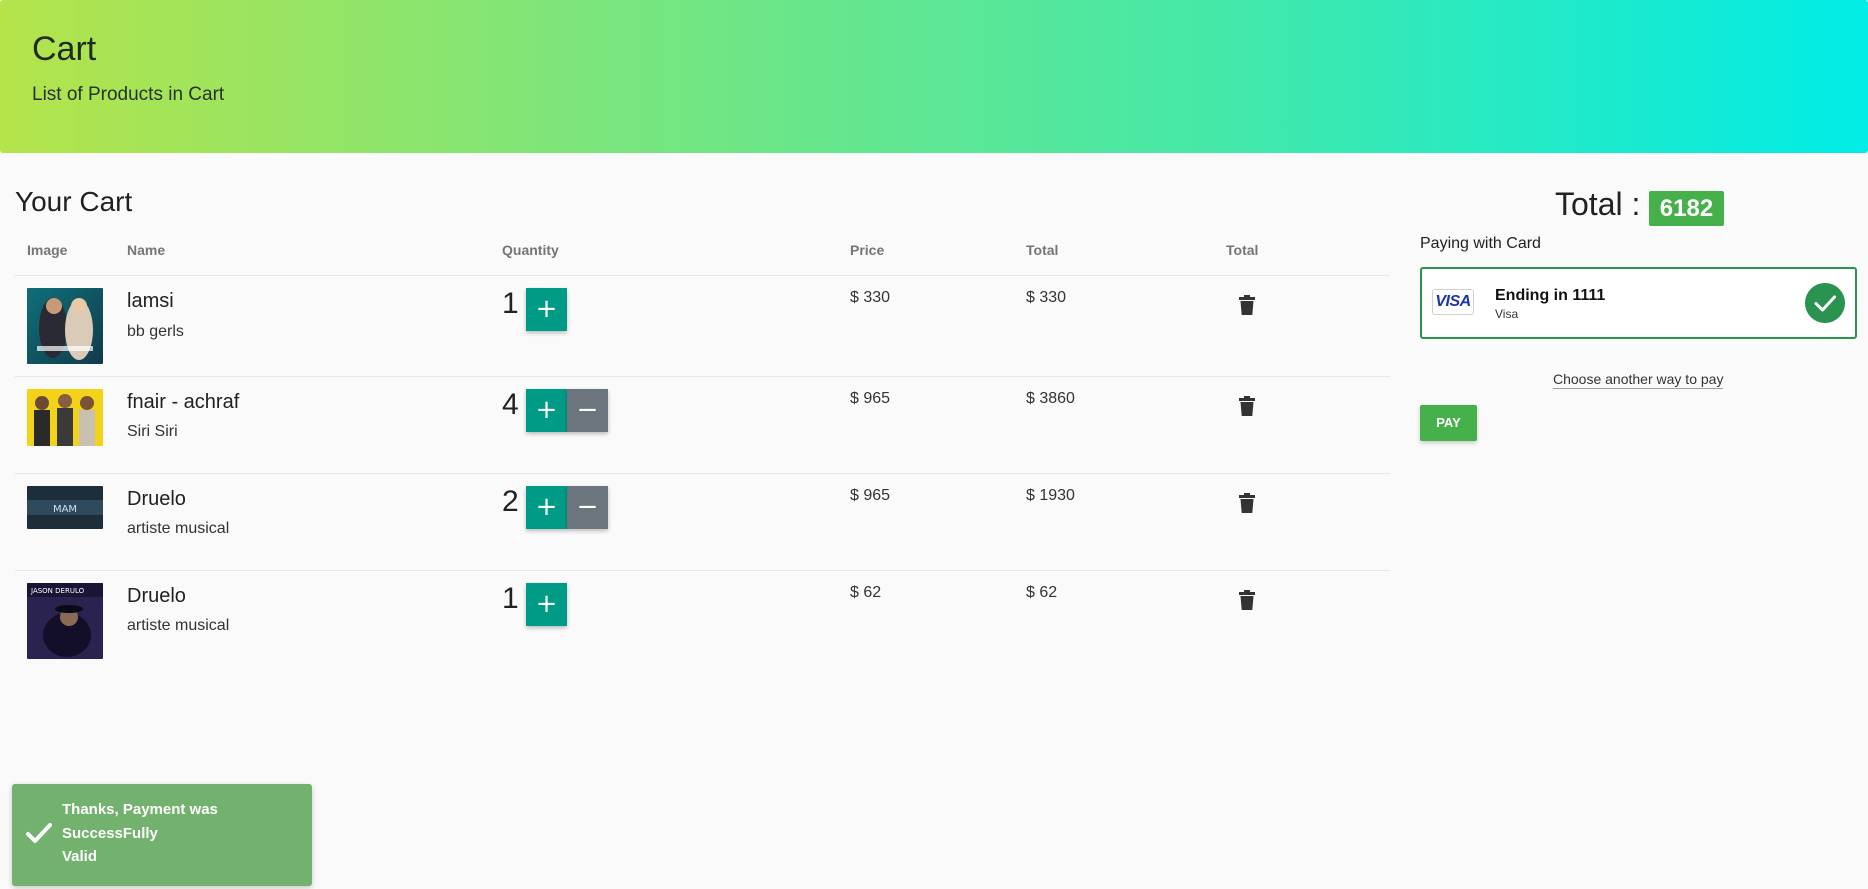 The height and width of the screenshot is (889, 1868). Describe the element at coordinates (47, 250) in the screenshot. I see `column-header-image: Image` at that location.